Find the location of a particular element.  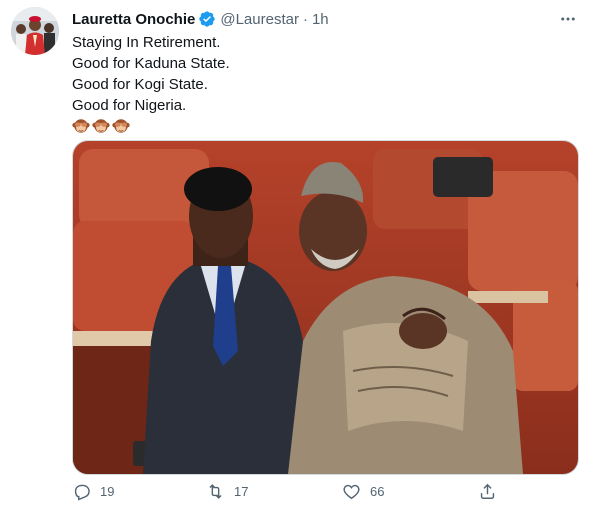

tweet-line: Good for Kogi State. is located at coordinates (140, 84).